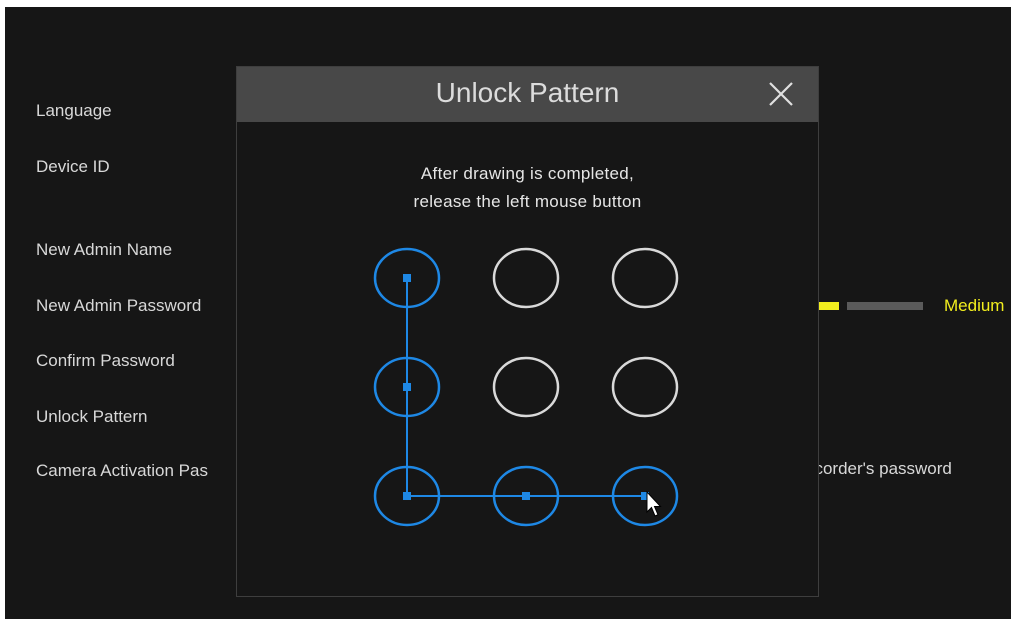 This screenshot has height=626, width=1011. I want to click on confirm-password-label: Confirm Password, so click(105, 360).